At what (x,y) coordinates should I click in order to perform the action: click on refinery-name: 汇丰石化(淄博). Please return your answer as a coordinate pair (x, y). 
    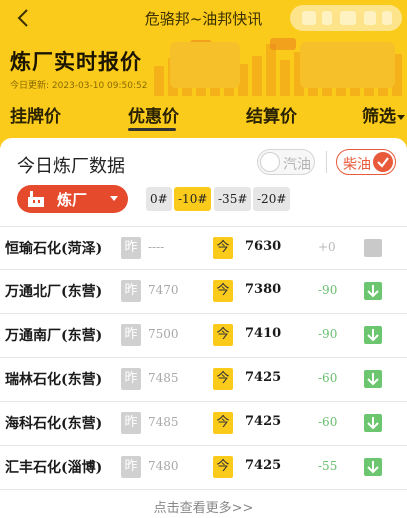
    Looking at the image, I should click on (54, 468).